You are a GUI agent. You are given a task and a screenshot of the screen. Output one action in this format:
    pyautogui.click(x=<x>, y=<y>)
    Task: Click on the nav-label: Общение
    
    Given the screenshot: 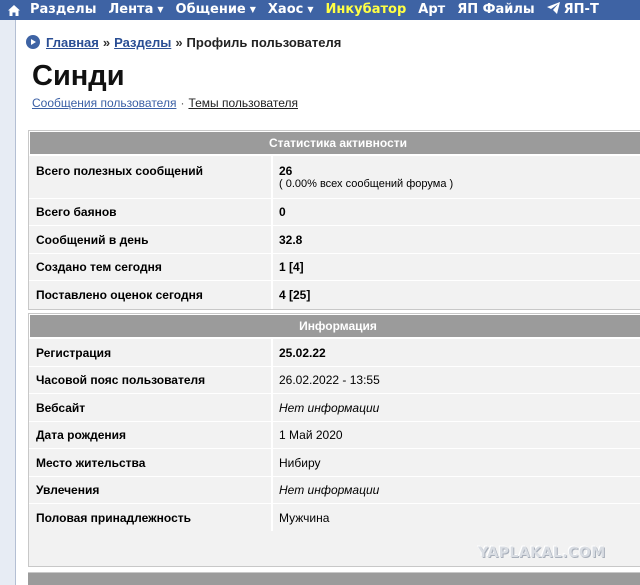 What is the action you would take?
    pyautogui.click(x=210, y=9)
    